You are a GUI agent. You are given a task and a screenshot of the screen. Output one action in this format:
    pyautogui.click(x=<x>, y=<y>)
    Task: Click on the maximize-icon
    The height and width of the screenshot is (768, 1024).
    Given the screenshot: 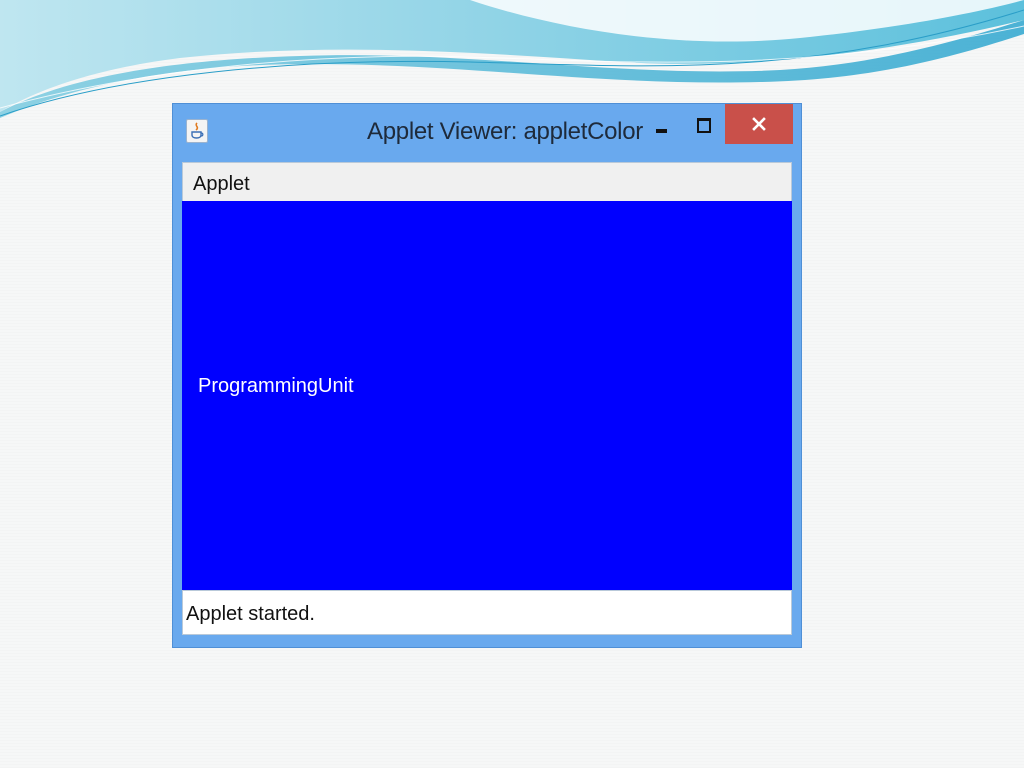 What is the action you would take?
    pyautogui.click(x=704, y=125)
    